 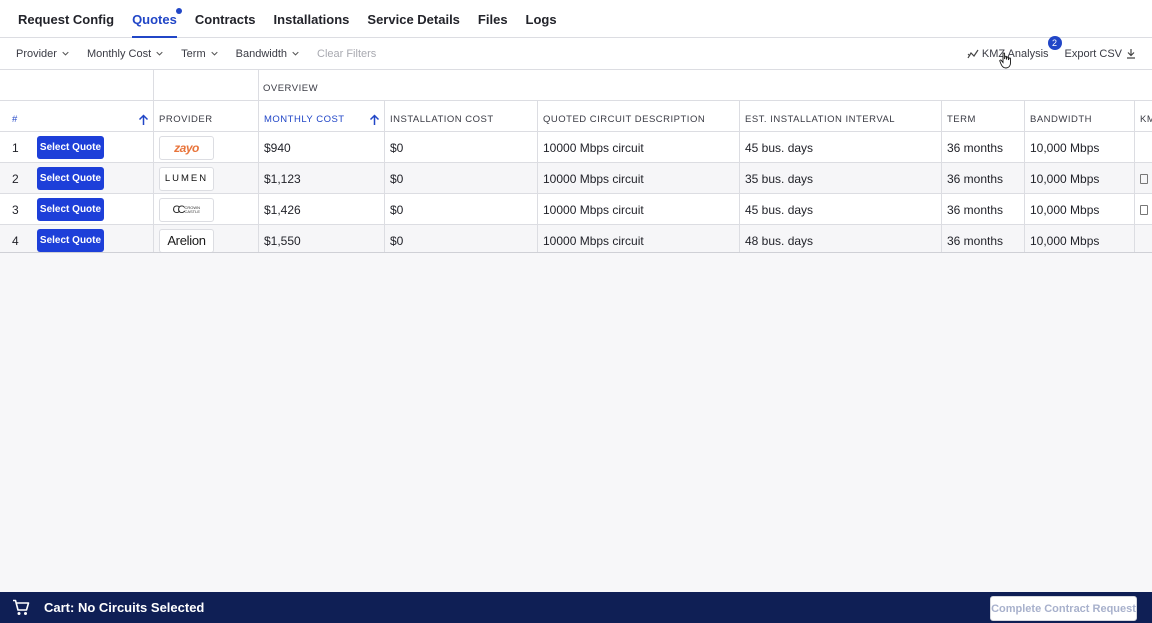 I want to click on tab-label: Installations, so click(x=311, y=19).